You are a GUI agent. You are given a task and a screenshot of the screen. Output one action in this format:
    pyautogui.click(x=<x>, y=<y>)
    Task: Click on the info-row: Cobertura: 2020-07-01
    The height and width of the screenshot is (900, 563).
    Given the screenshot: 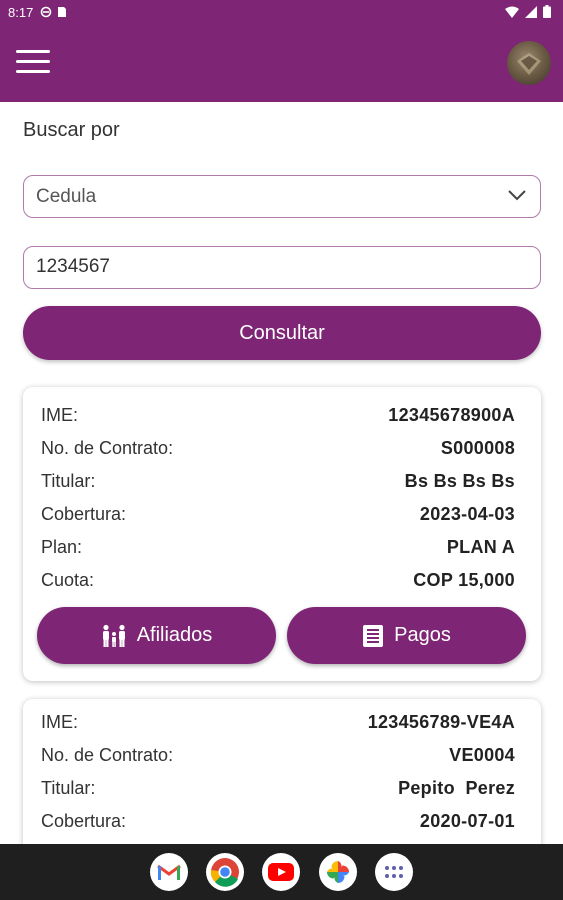 What is the action you would take?
    pyautogui.click(x=278, y=822)
    